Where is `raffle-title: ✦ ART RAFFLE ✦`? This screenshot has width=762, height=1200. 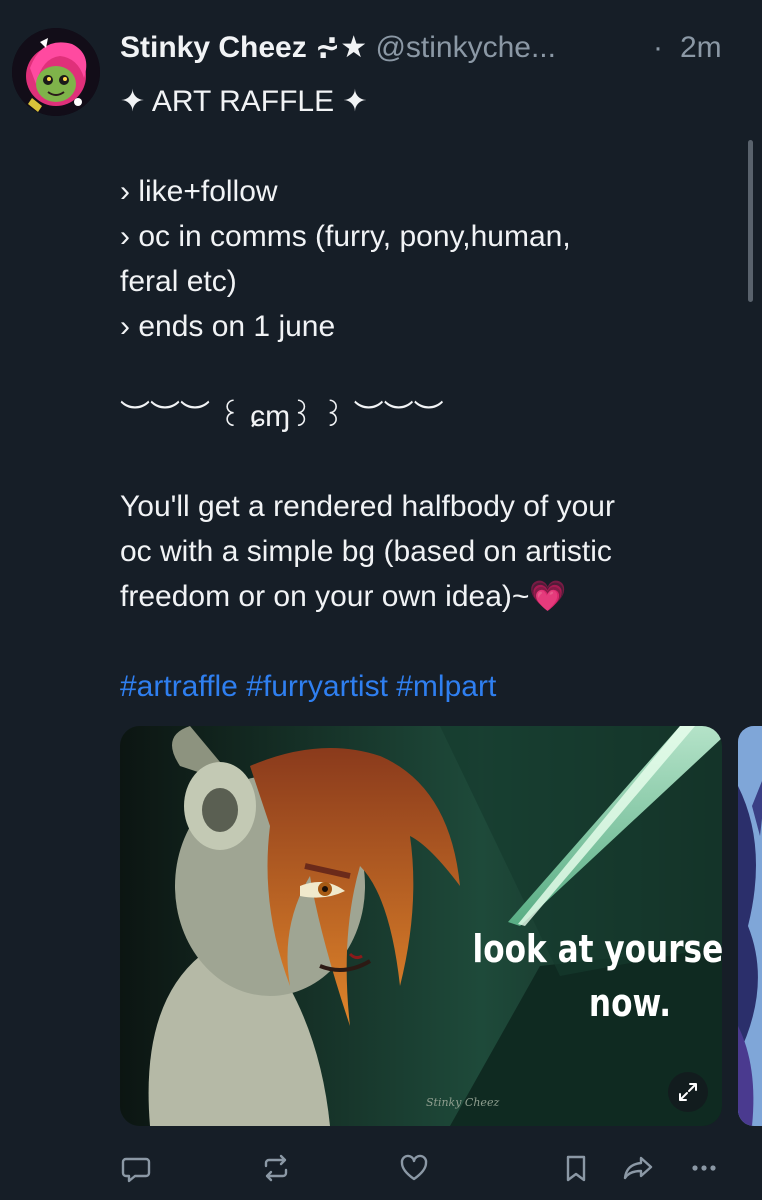 raffle-title: ✦ ART RAFFLE ✦ is located at coordinates (244, 101).